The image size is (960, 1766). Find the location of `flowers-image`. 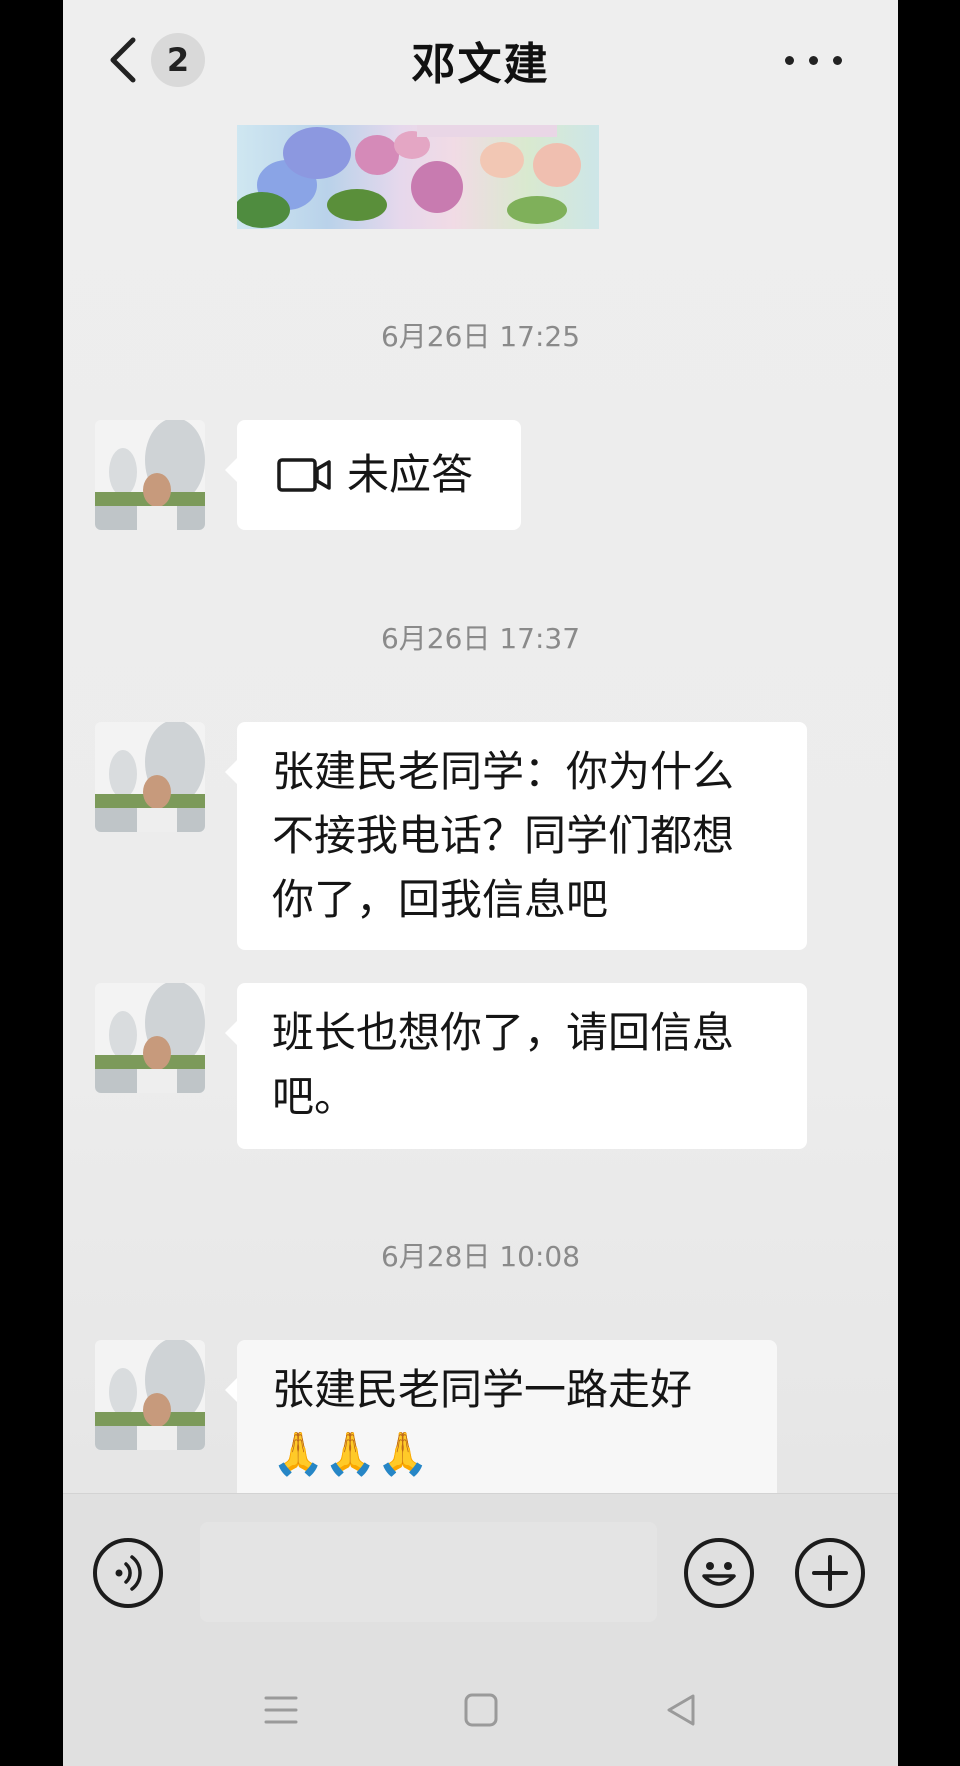

flowers-image is located at coordinates (409, 176).